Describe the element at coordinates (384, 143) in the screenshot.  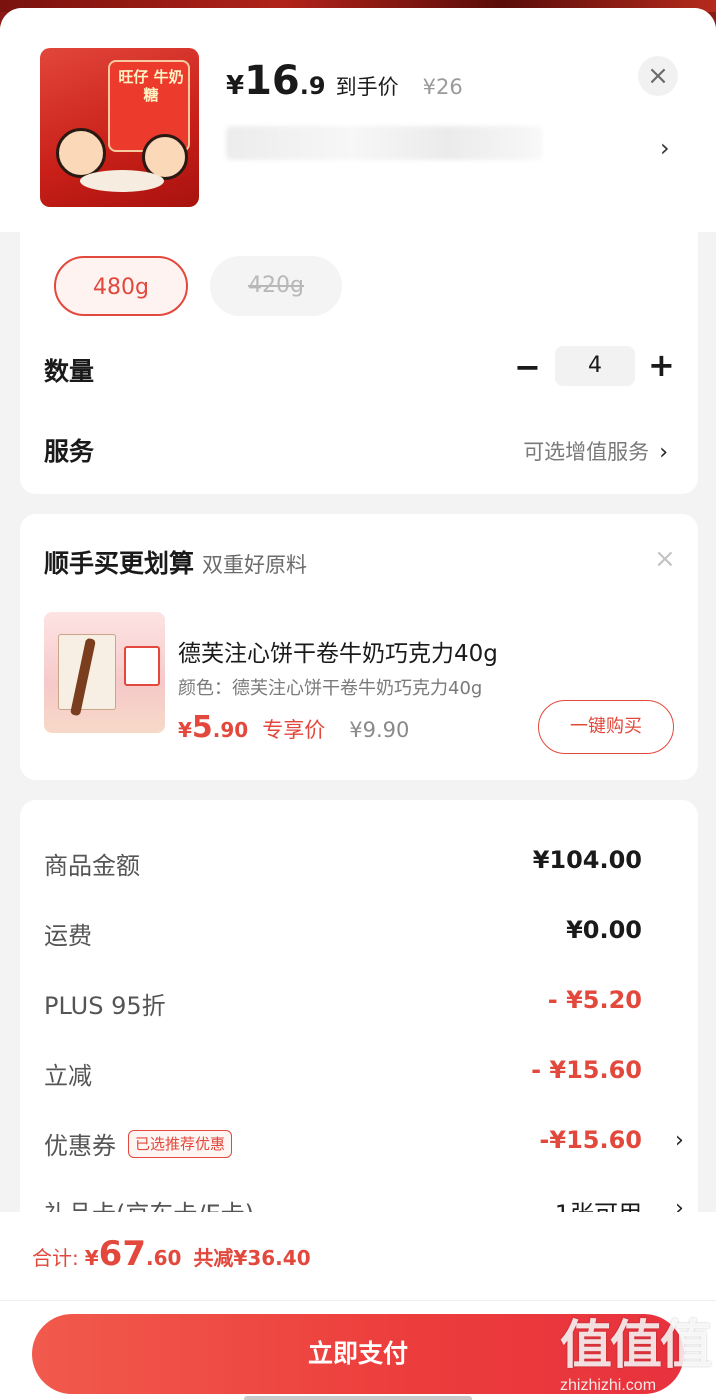
I see `blurred-address-line` at that location.